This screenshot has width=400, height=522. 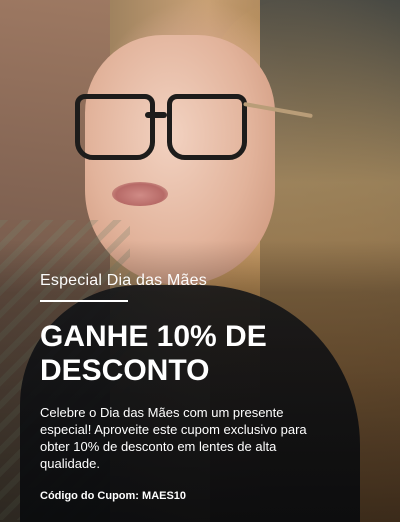 I want to click on coupon-code: Código do Cupom: MAES10, so click(x=113, y=496).